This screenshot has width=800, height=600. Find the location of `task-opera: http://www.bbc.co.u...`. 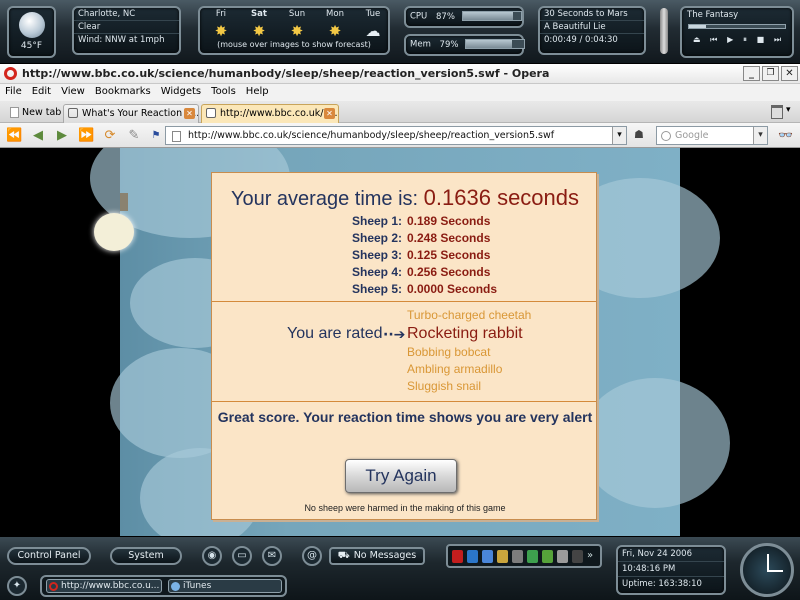

task-opera: http://www.bbc.co.u... is located at coordinates (104, 586).